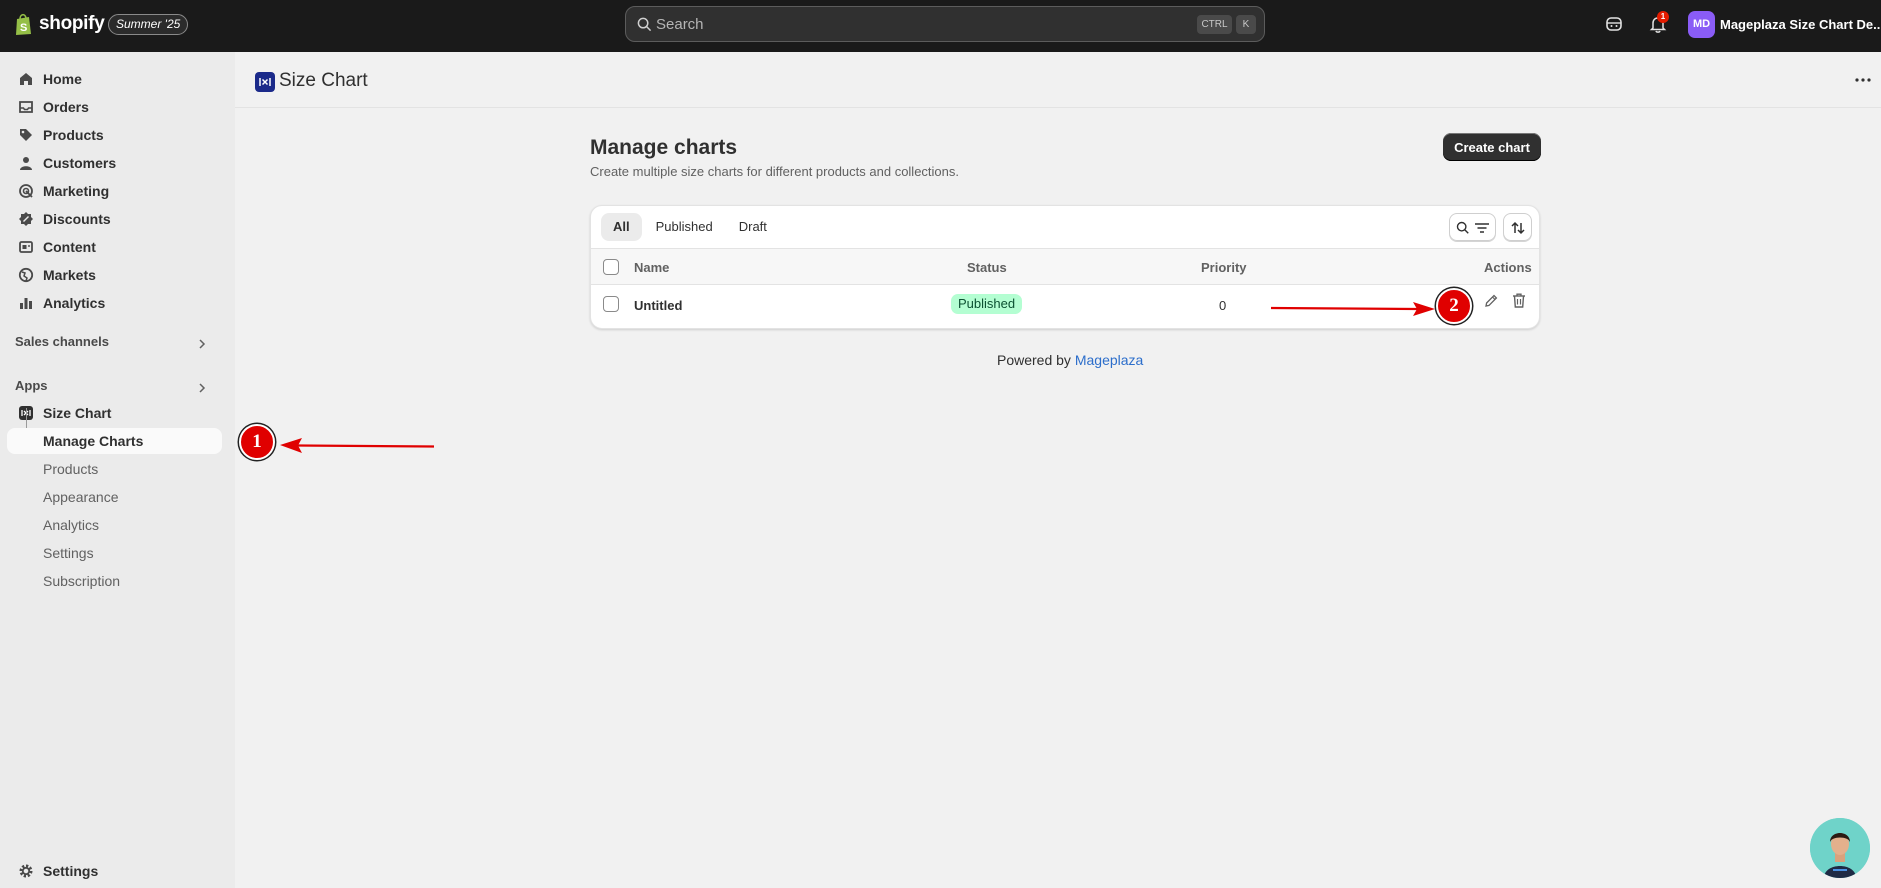  I want to click on trash-icon, so click(1519, 300).